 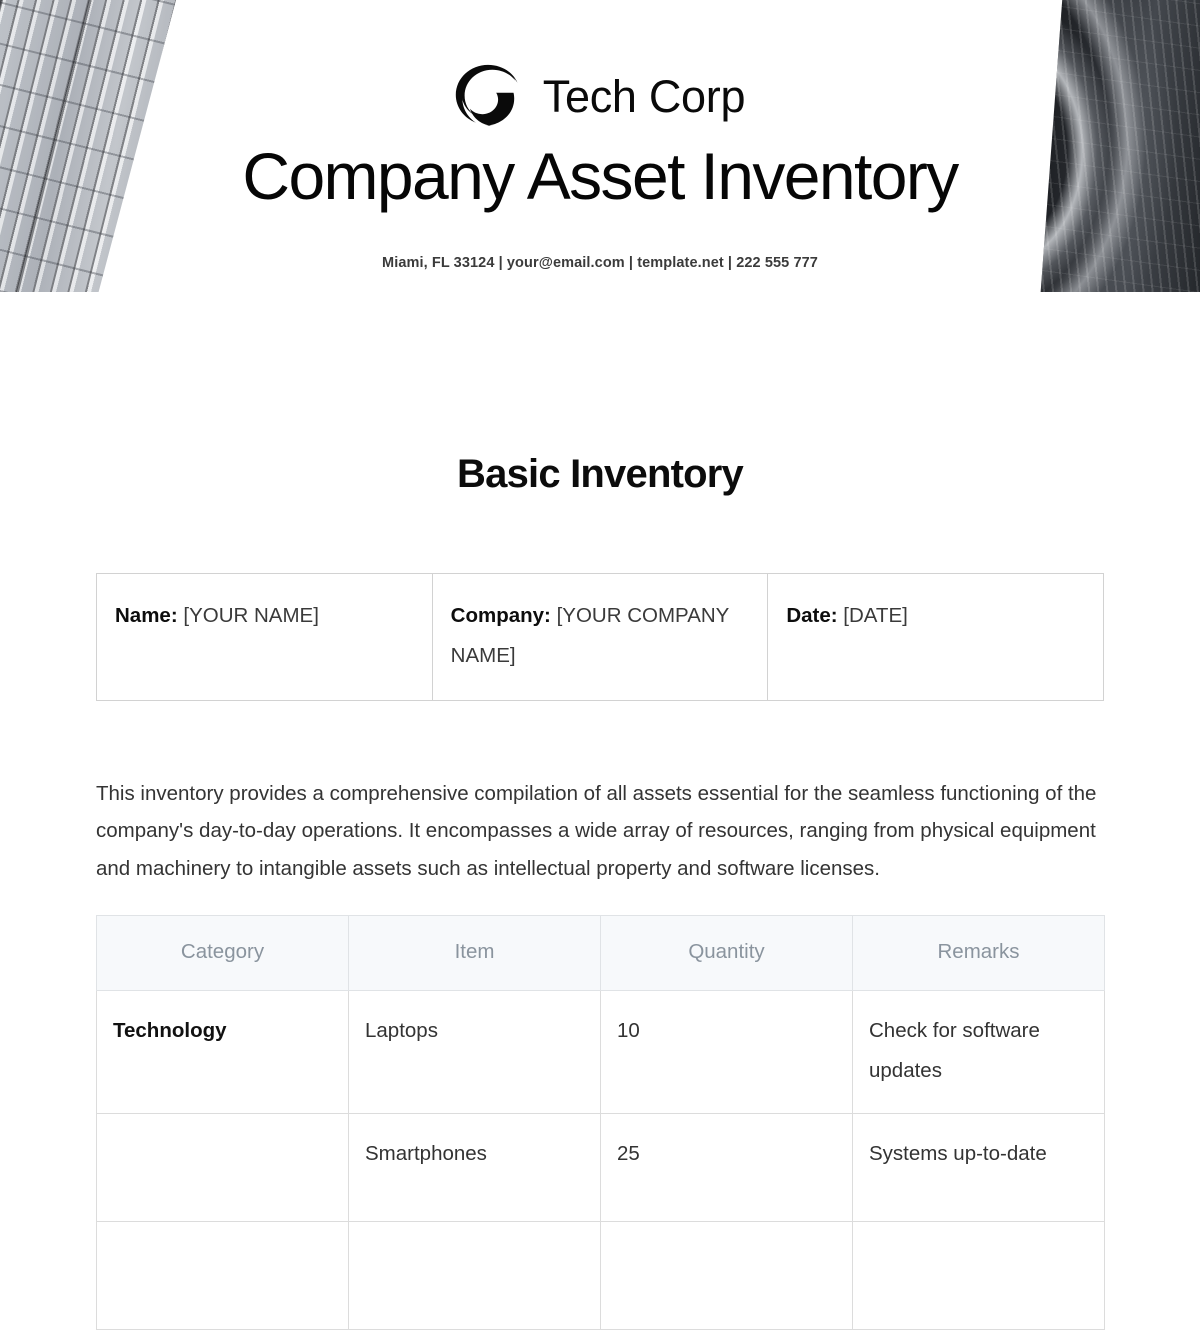 What do you see at coordinates (978, 952) in the screenshot?
I see `column-header-remarks: Remarks` at bounding box center [978, 952].